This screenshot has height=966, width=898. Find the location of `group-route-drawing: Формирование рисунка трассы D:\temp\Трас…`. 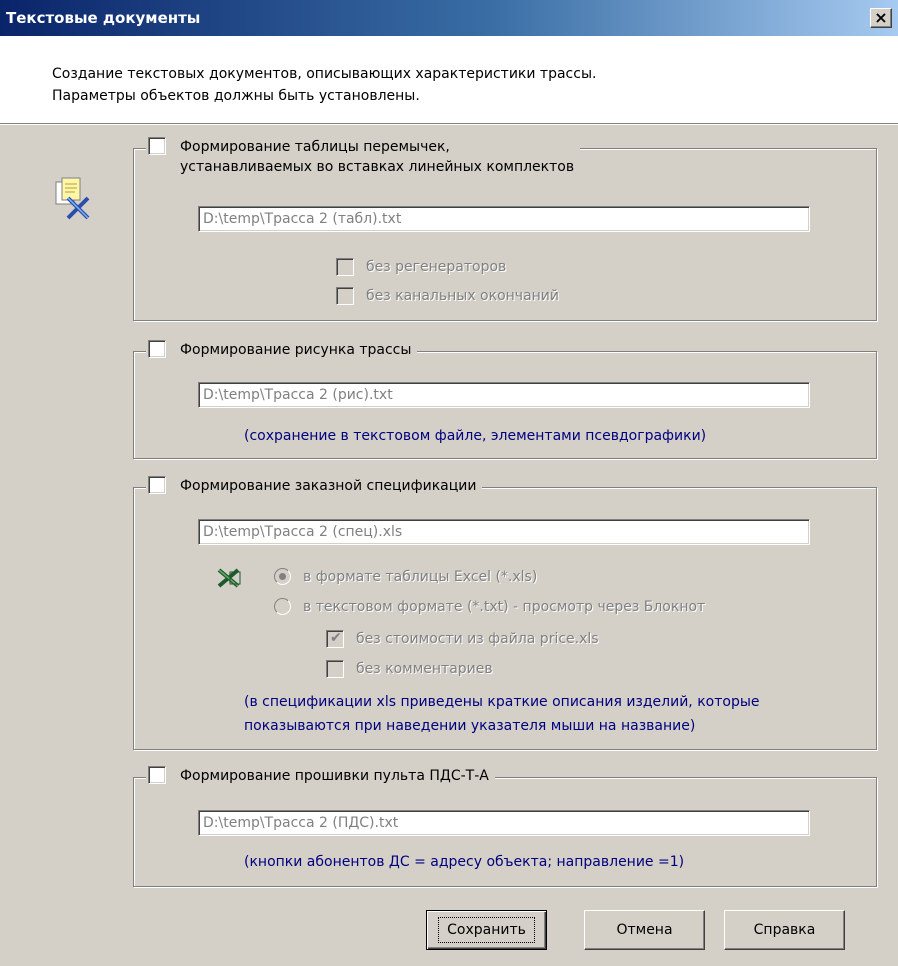

group-route-drawing: Формирование рисунка трассы D:\temp\Трас… is located at coordinates (505, 399).